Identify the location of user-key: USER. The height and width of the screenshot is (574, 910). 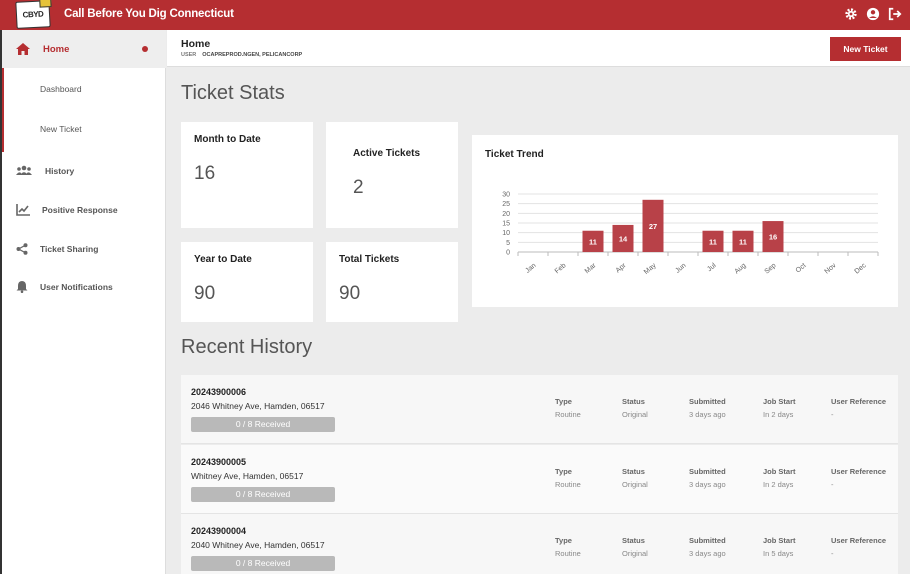
(189, 55).